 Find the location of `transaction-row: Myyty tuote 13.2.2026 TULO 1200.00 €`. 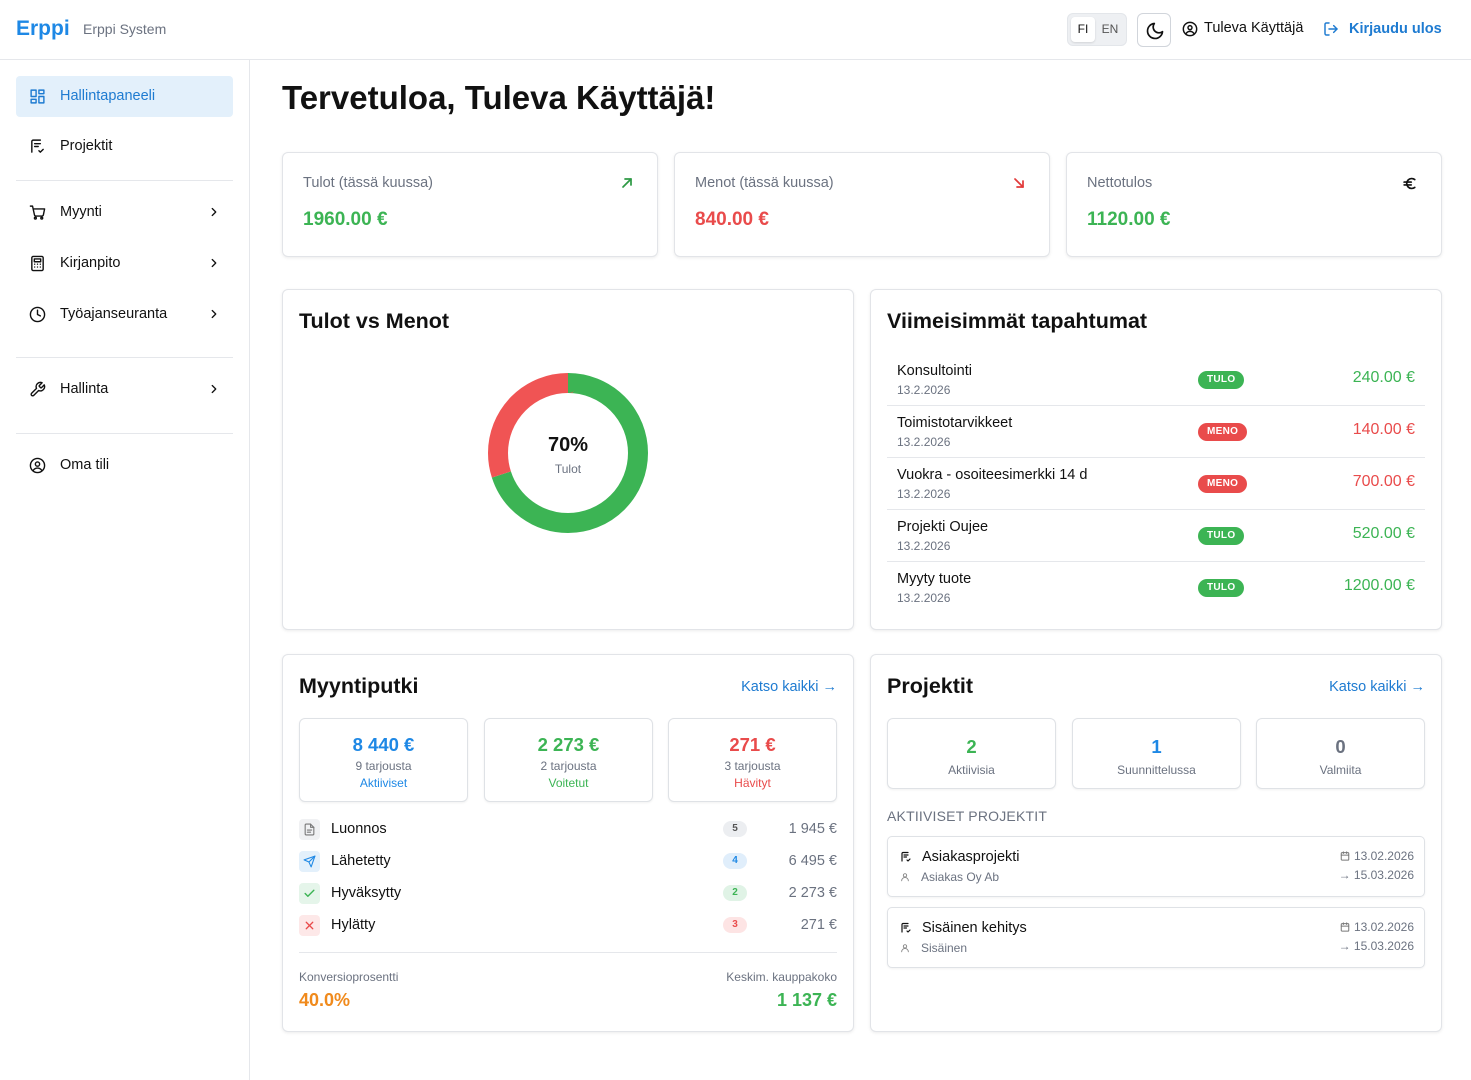

transaction-row: Myyty tuote 13.2.2026 TULO 1200.00 € is located at coordinates (1156, 588).